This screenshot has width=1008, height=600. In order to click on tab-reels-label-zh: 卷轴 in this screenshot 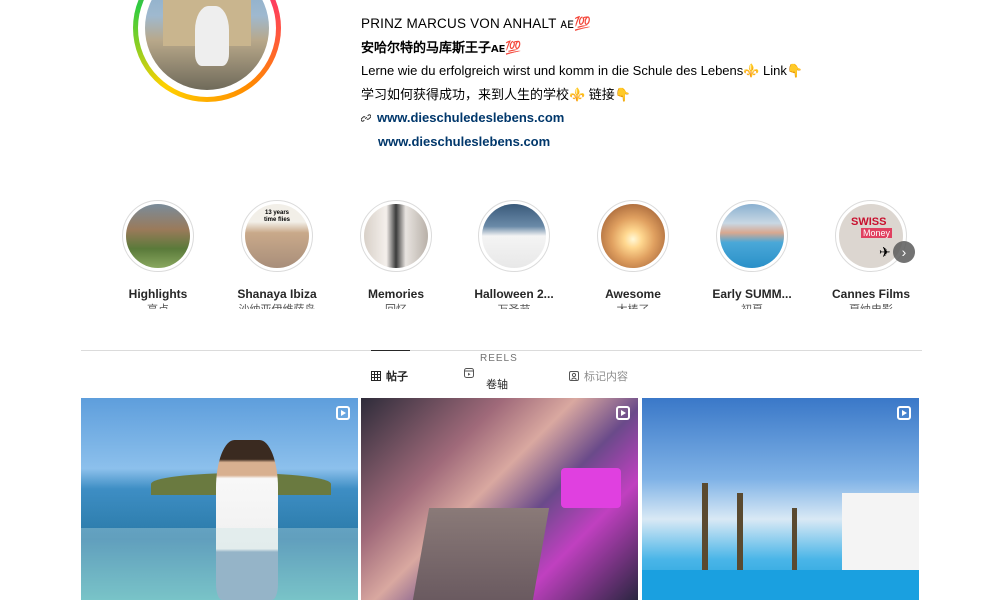, I will do `click(497, 384)`.